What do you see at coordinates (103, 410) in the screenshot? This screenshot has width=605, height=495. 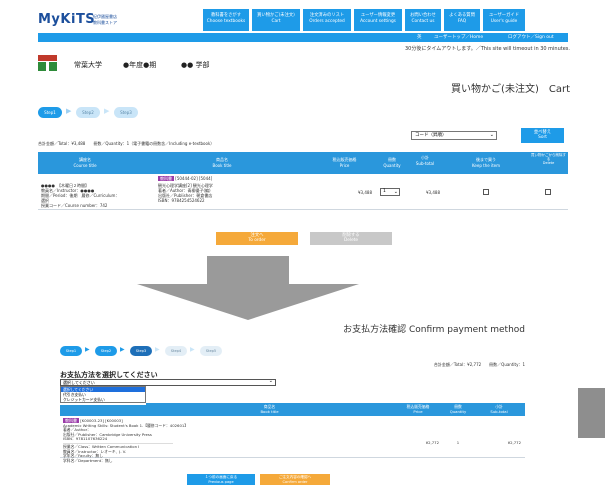 I see `header-fill` at bounding box center [103, 410].